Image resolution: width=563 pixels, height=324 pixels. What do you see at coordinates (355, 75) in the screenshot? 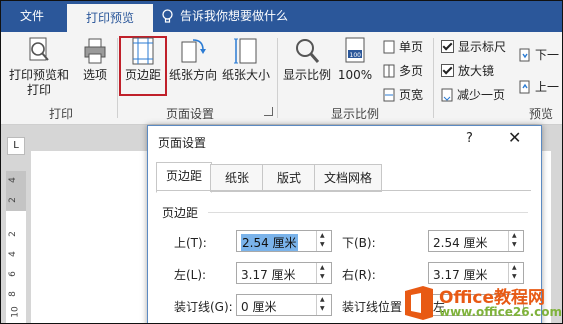
I see `zoom-100-label: 100%` at bounding box center [355, 75].